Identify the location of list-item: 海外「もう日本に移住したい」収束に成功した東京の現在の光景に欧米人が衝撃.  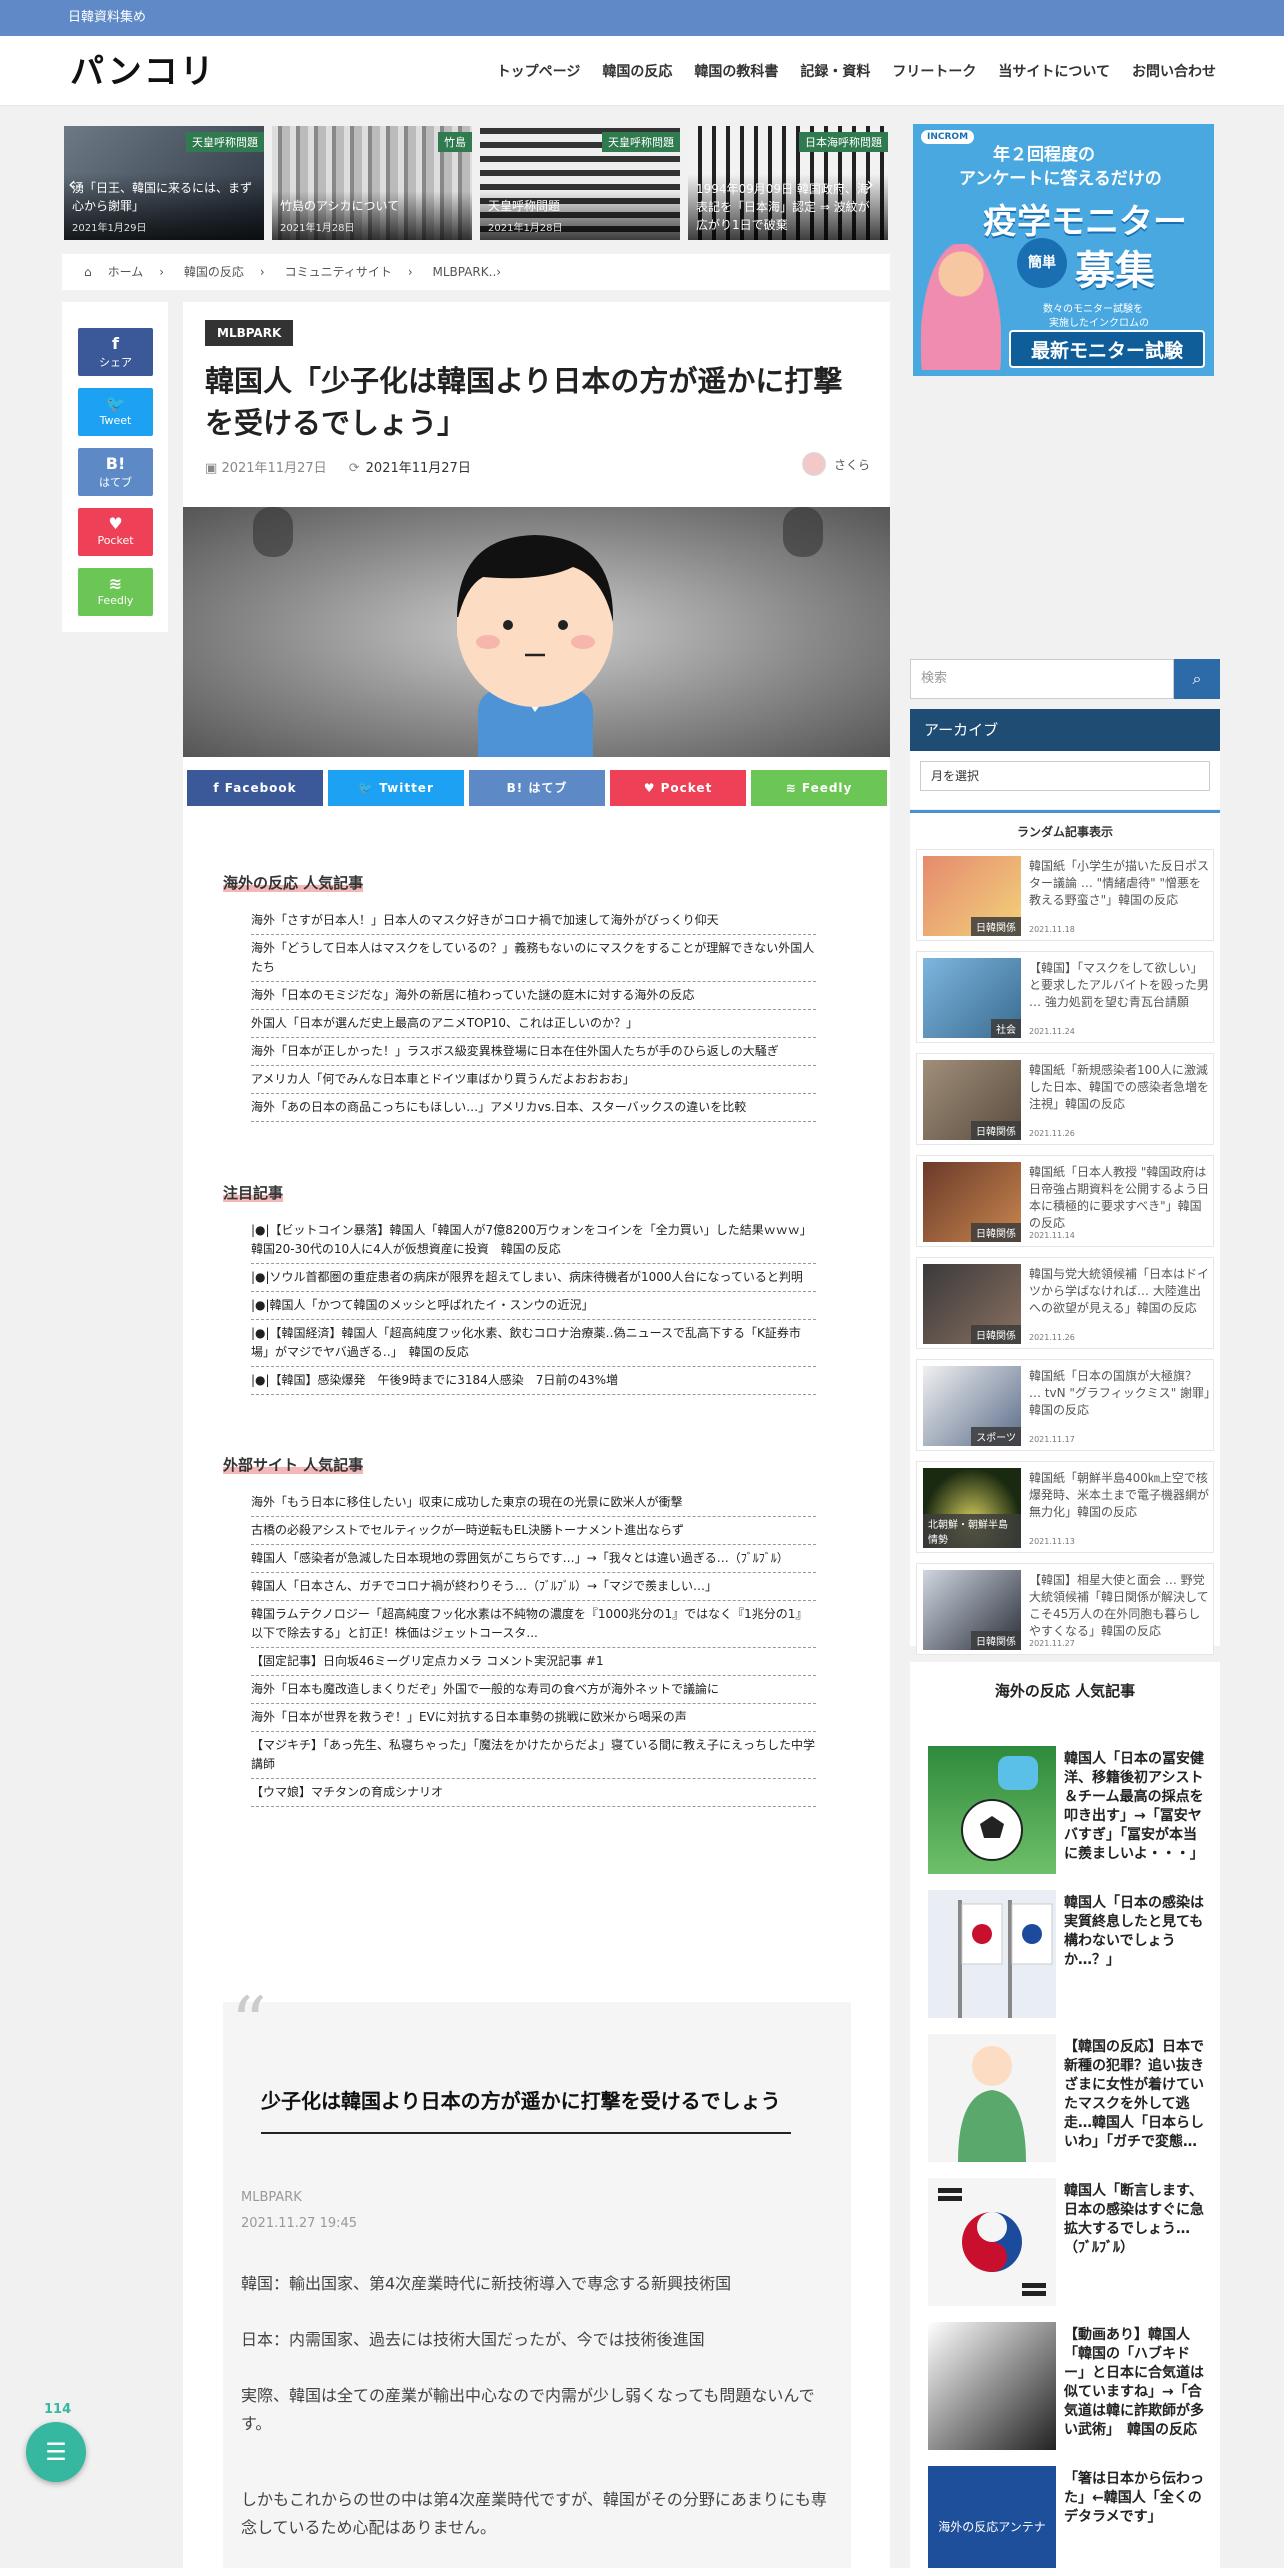
(533, 1503).